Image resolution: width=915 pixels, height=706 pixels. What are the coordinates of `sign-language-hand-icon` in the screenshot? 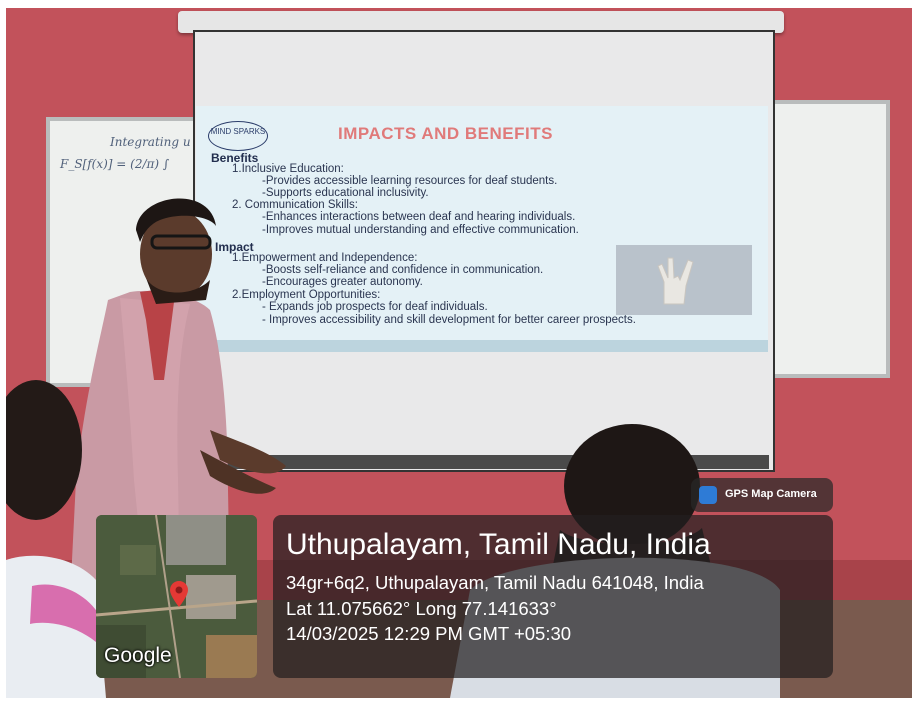 It's located at (675, 281).